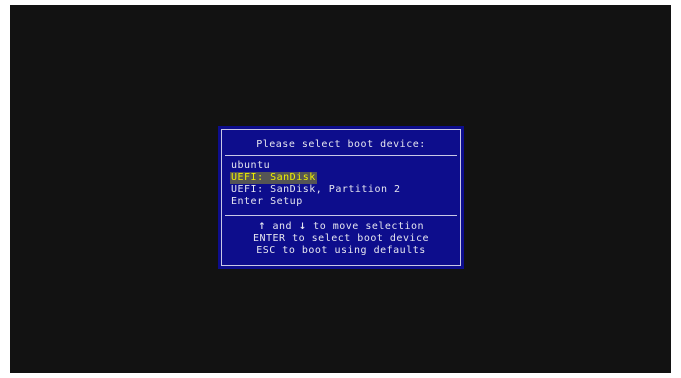  I want to click on boot-option-uefi-sandisk-partition-2: UEFI: SanDisk, Partition 2, so click(316, 190).